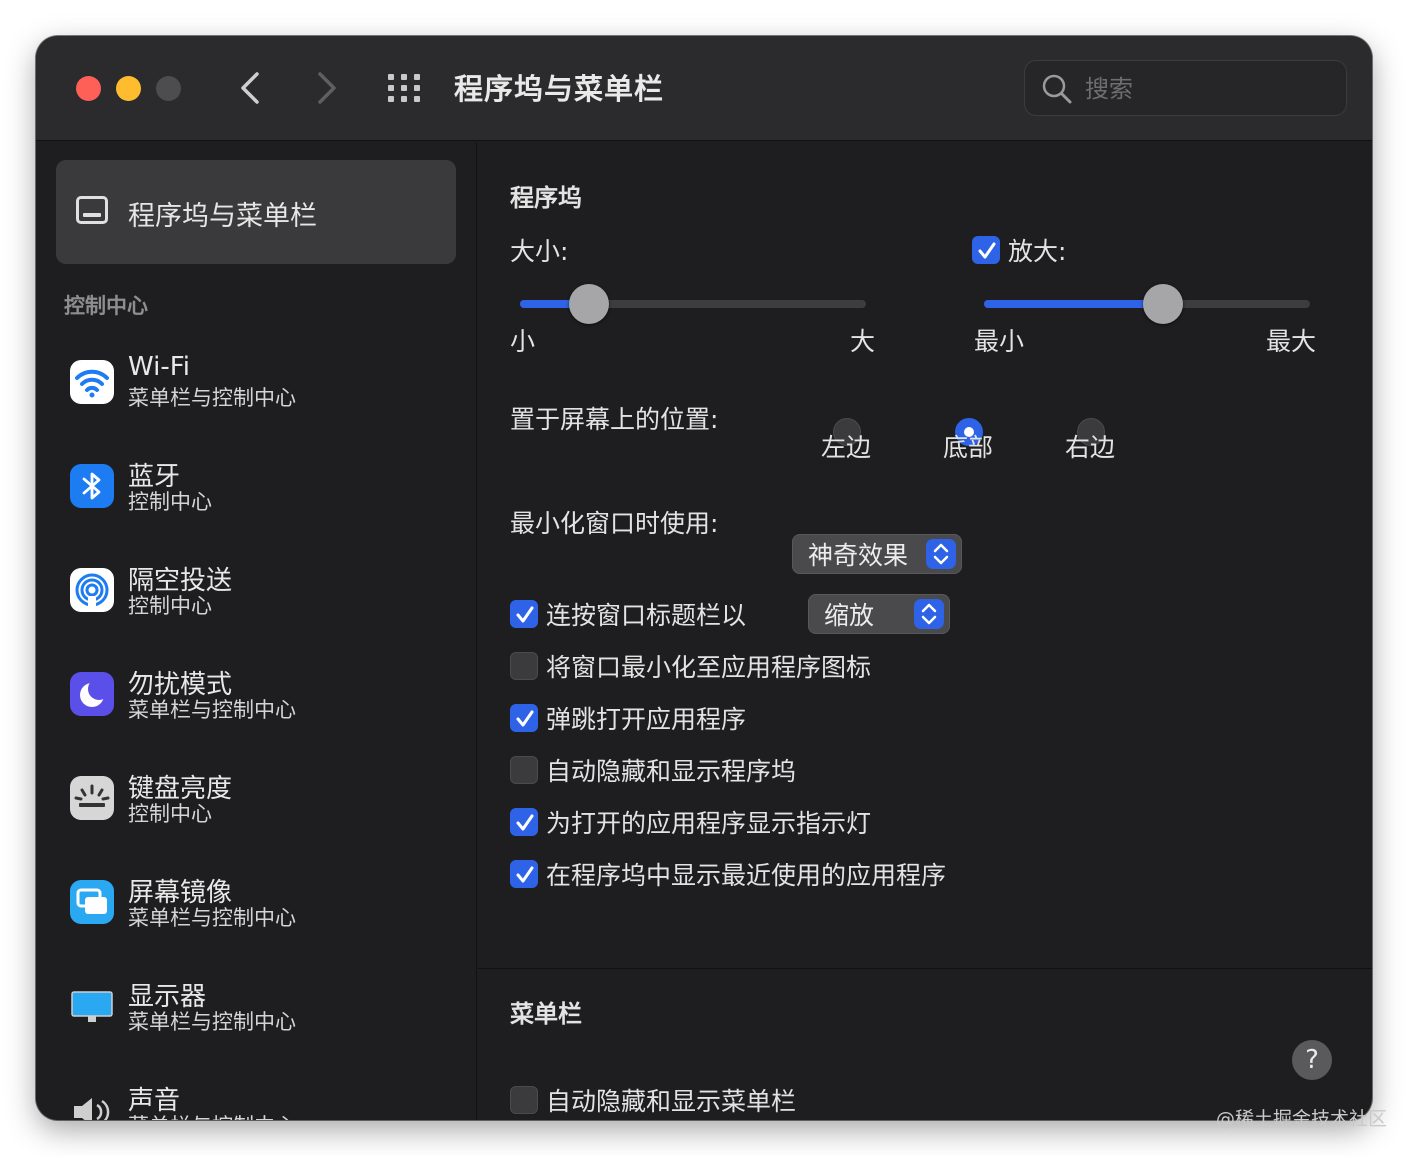 Image resolution: width=1408 pixels, height=1156 pixels. I want to click on section-divider, so click(925, 968).